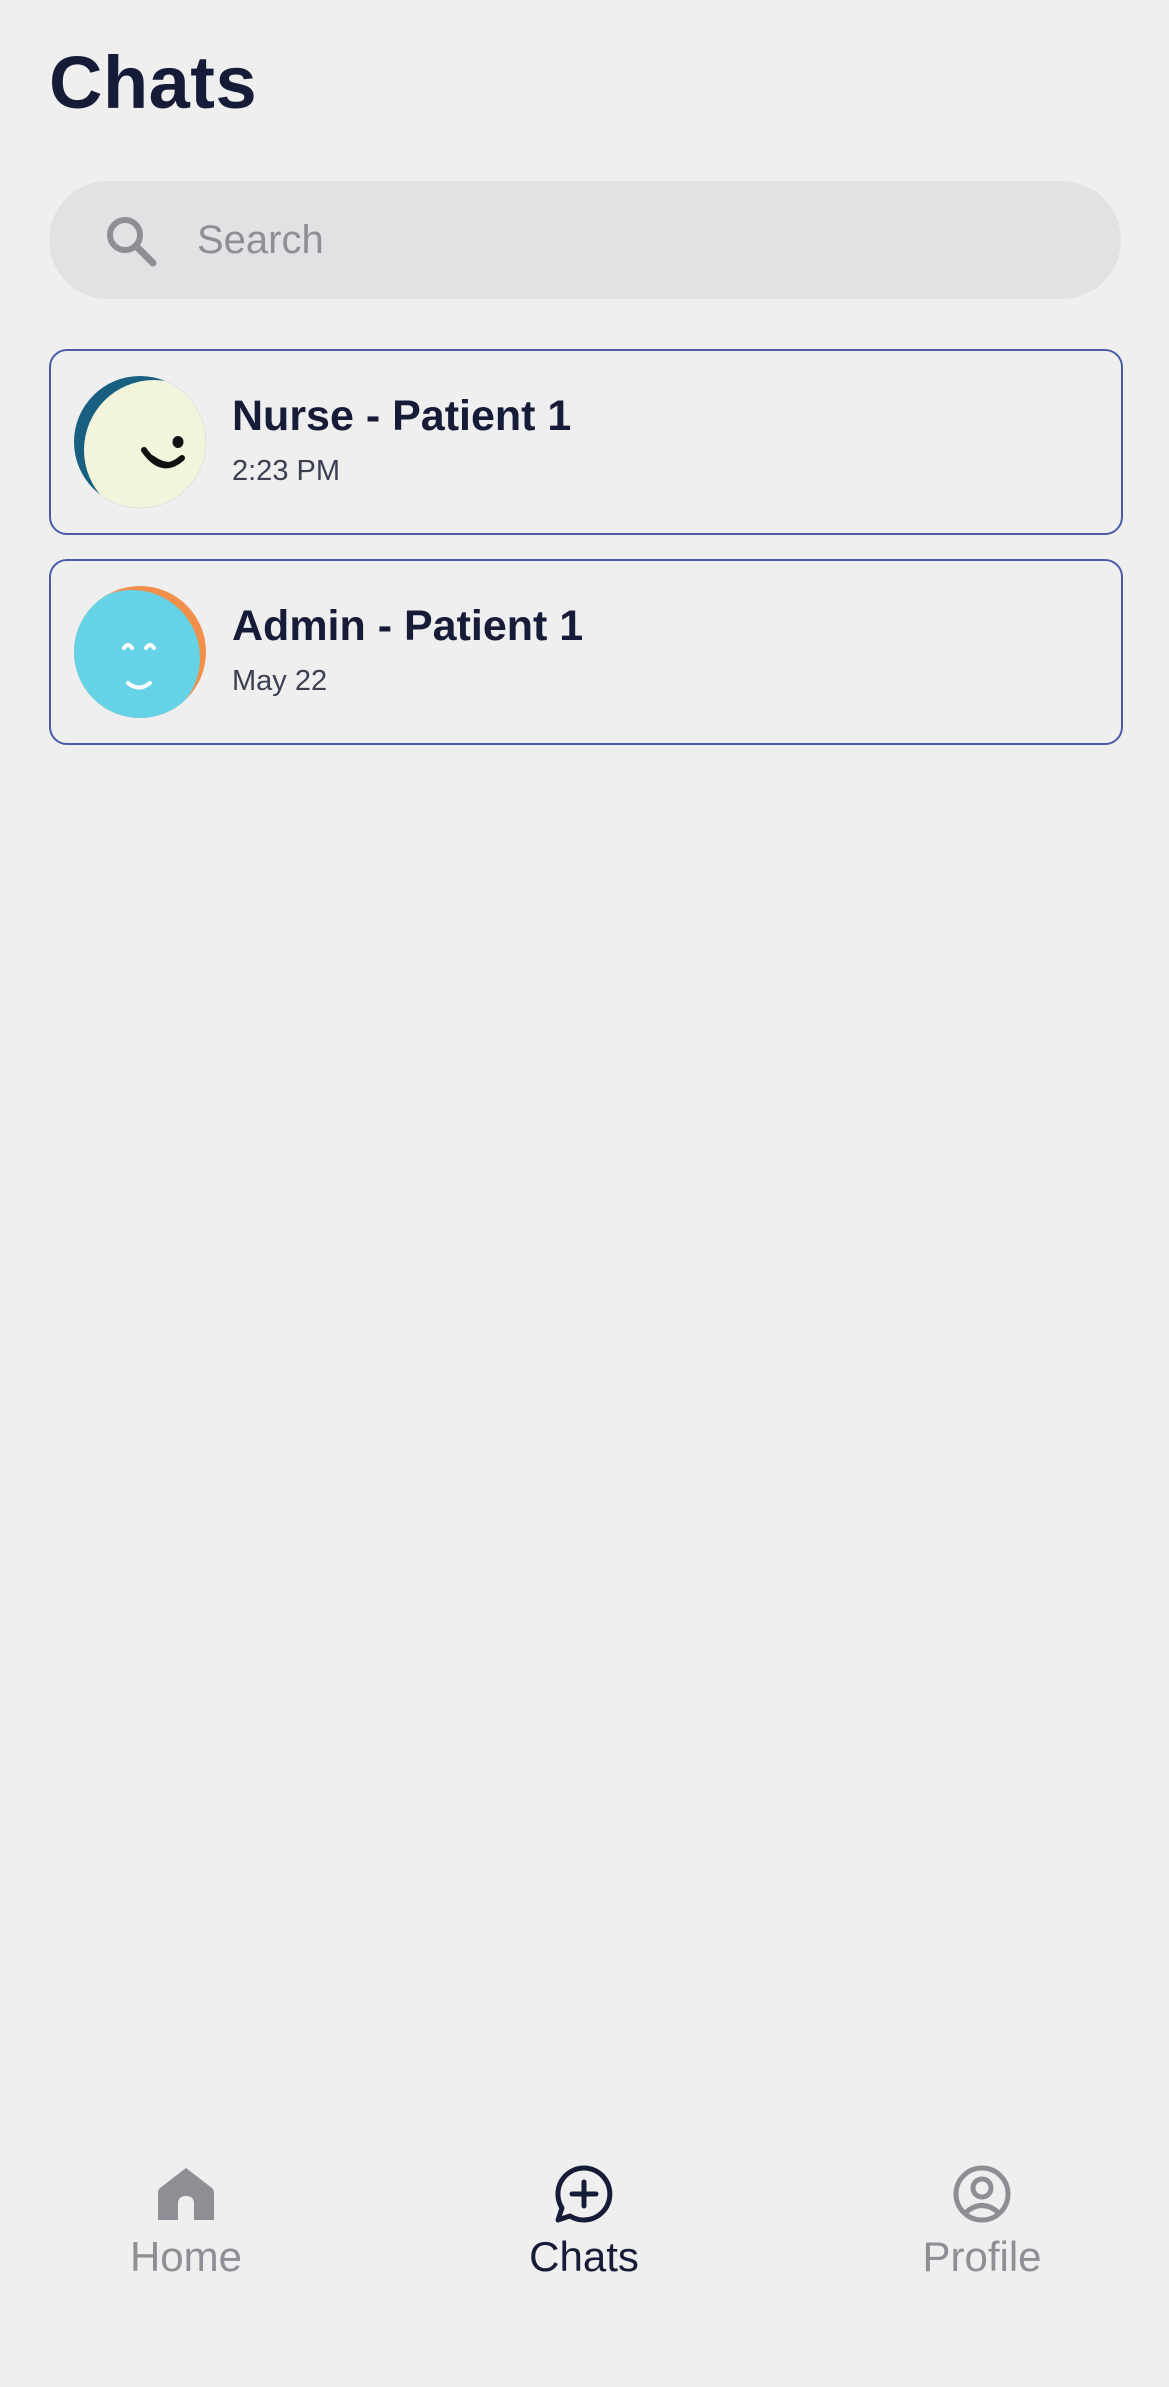  What do you see at coordinates (586, 652) in the screenshot?
I see `chat-list-item: Admin - Patient 1 May 22` at bounding box center [586, 652].